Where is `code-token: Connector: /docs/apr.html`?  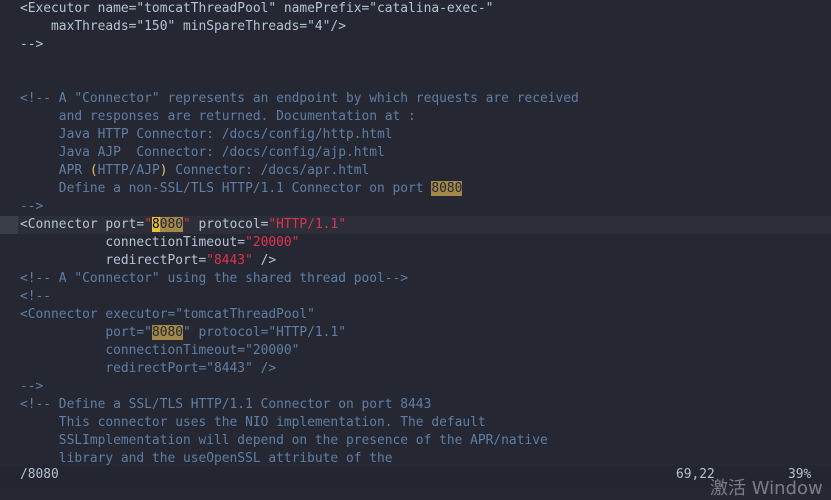 code-token: Connector: /docs/apr.html is located at coordinates (268, 170).